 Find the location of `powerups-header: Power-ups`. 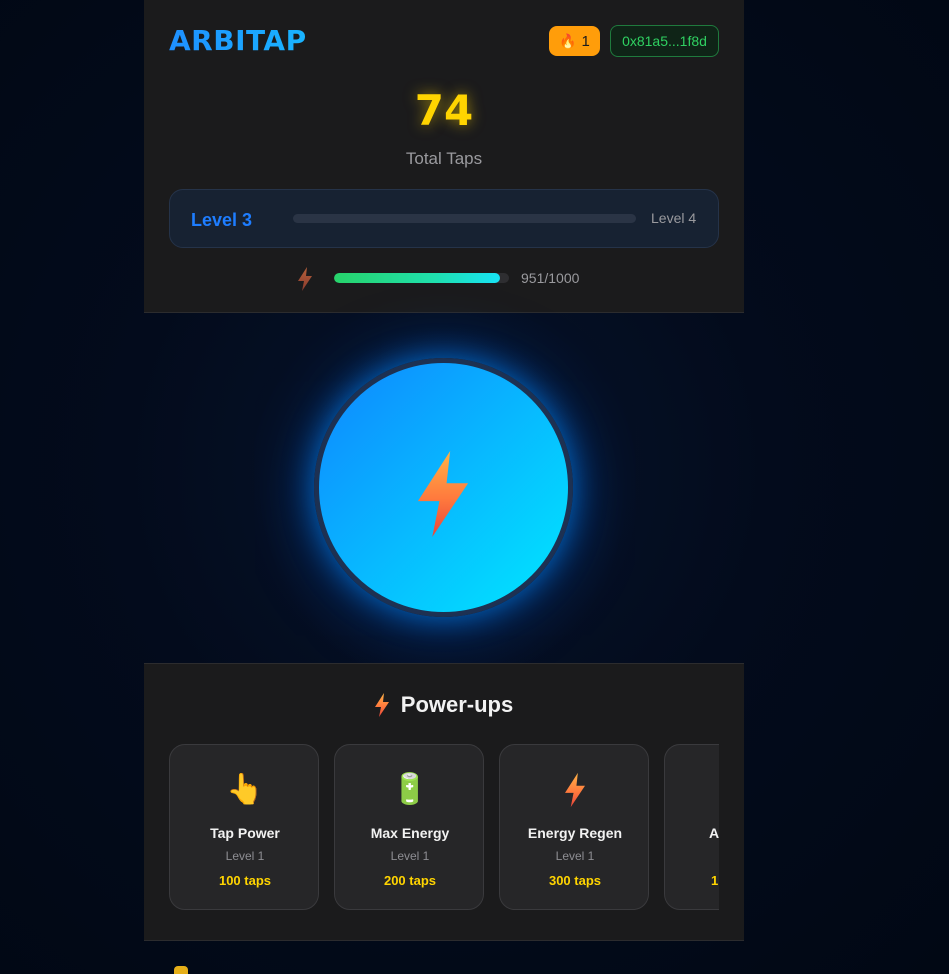

powerups-header: Power-ups is located at coordinates (444, 705).